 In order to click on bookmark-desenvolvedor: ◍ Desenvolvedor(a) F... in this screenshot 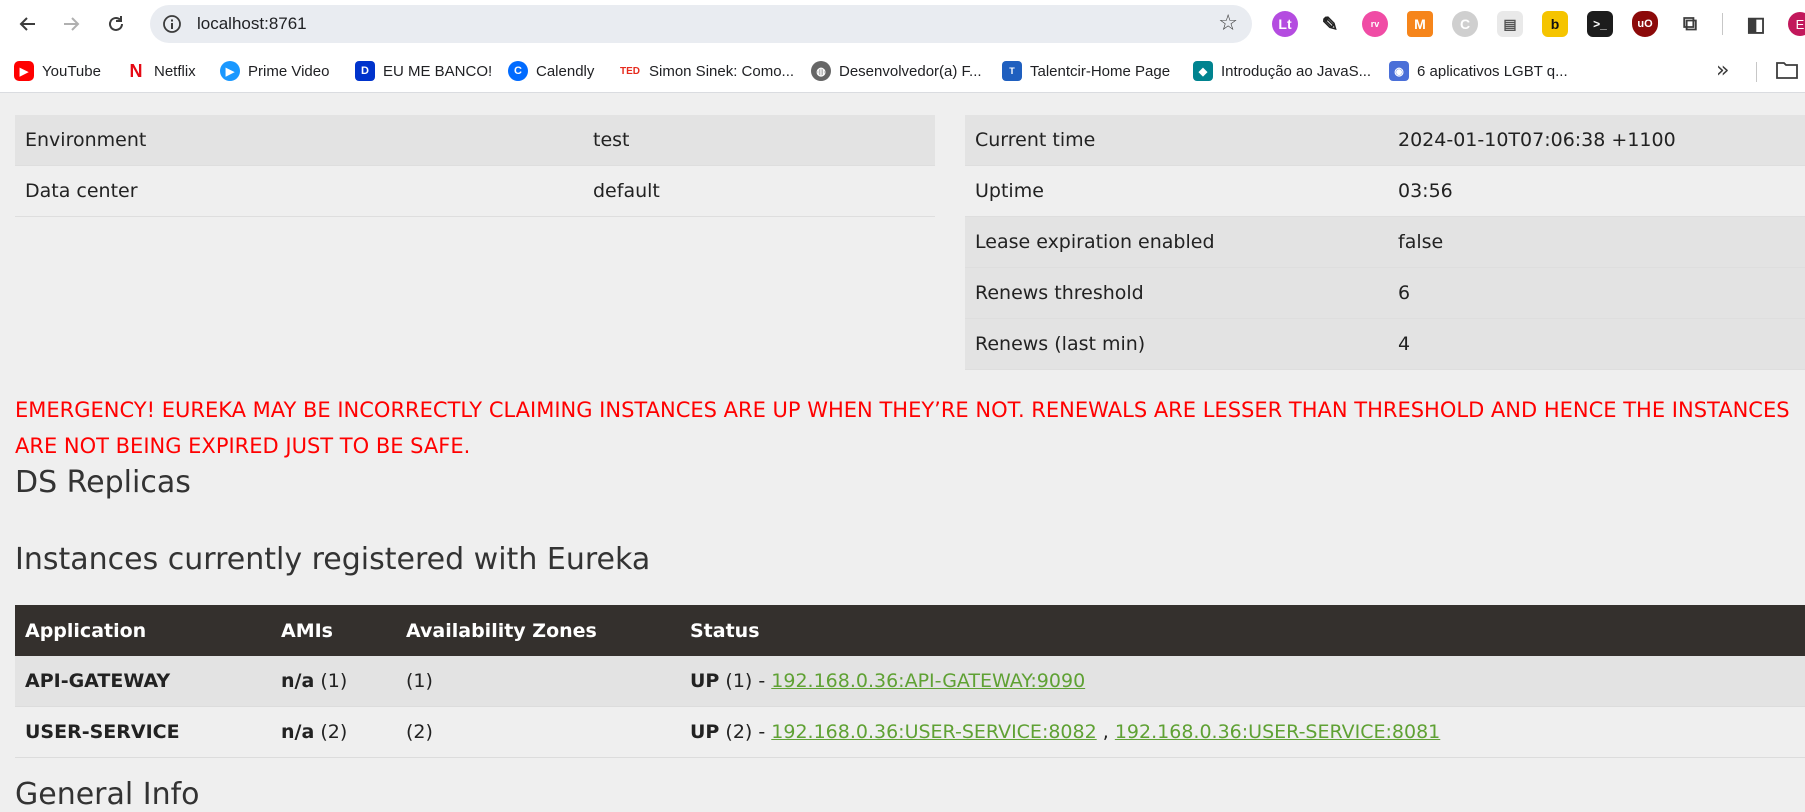, I will do `click(896, 71)`.